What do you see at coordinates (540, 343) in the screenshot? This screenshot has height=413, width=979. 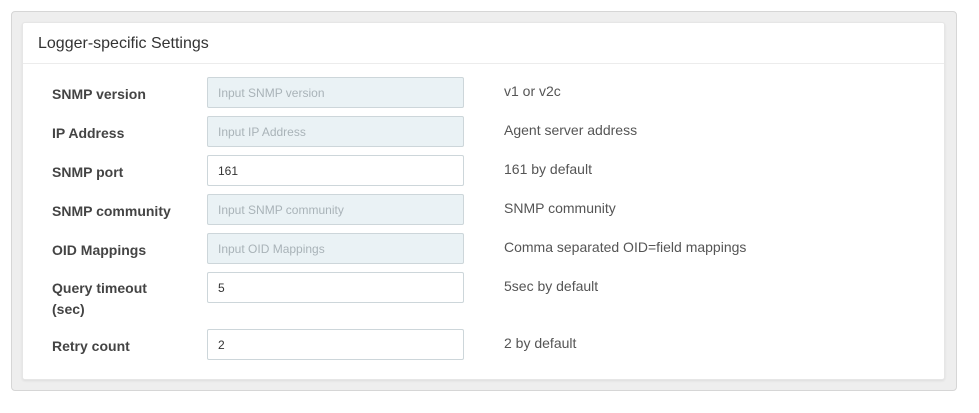 I see `field-help: 2 by default` at bounding box center [540, 343].